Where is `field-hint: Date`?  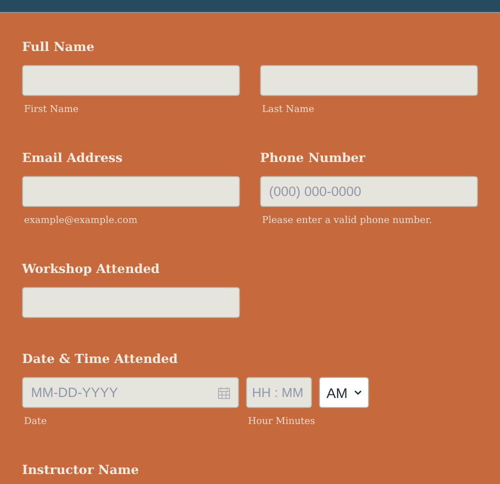
field-hint: Date is located at coordinates (35, 422).